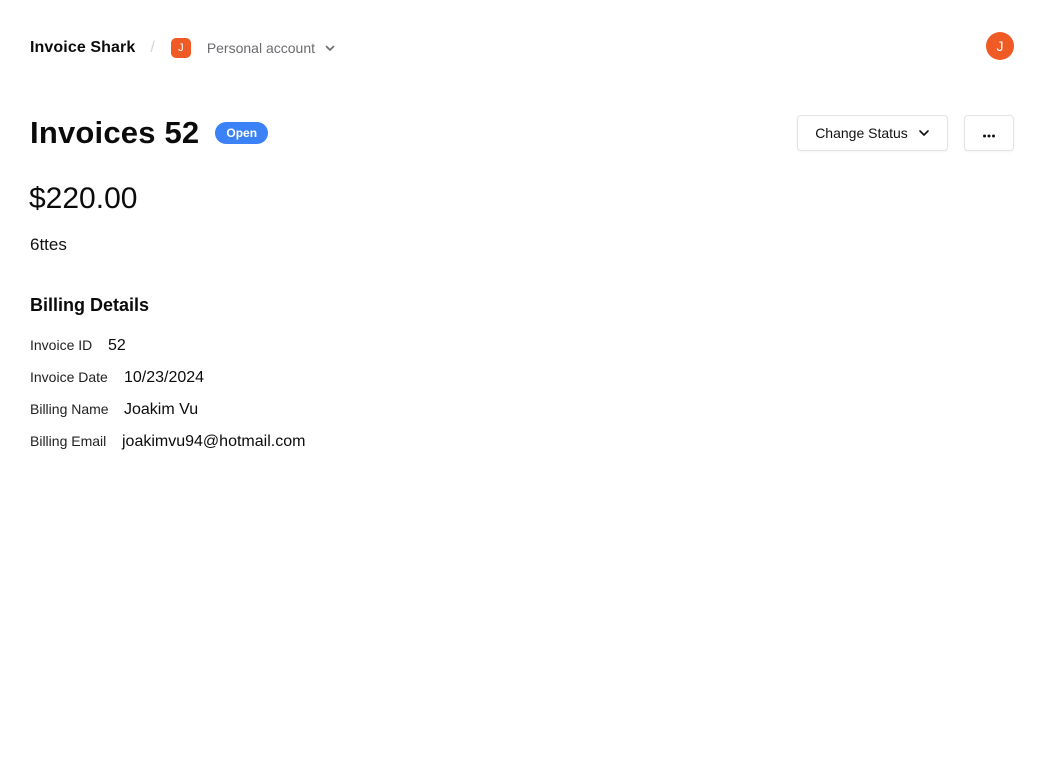  Describe the element at coordinates (69, 409) in the screenshot. I see `detail-label: Billing Name` at that location.